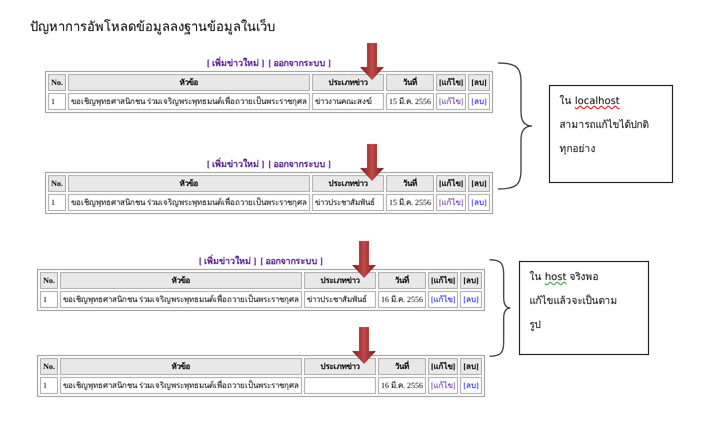  I want to click on note-text: ใน localhost, so click(590, 101).